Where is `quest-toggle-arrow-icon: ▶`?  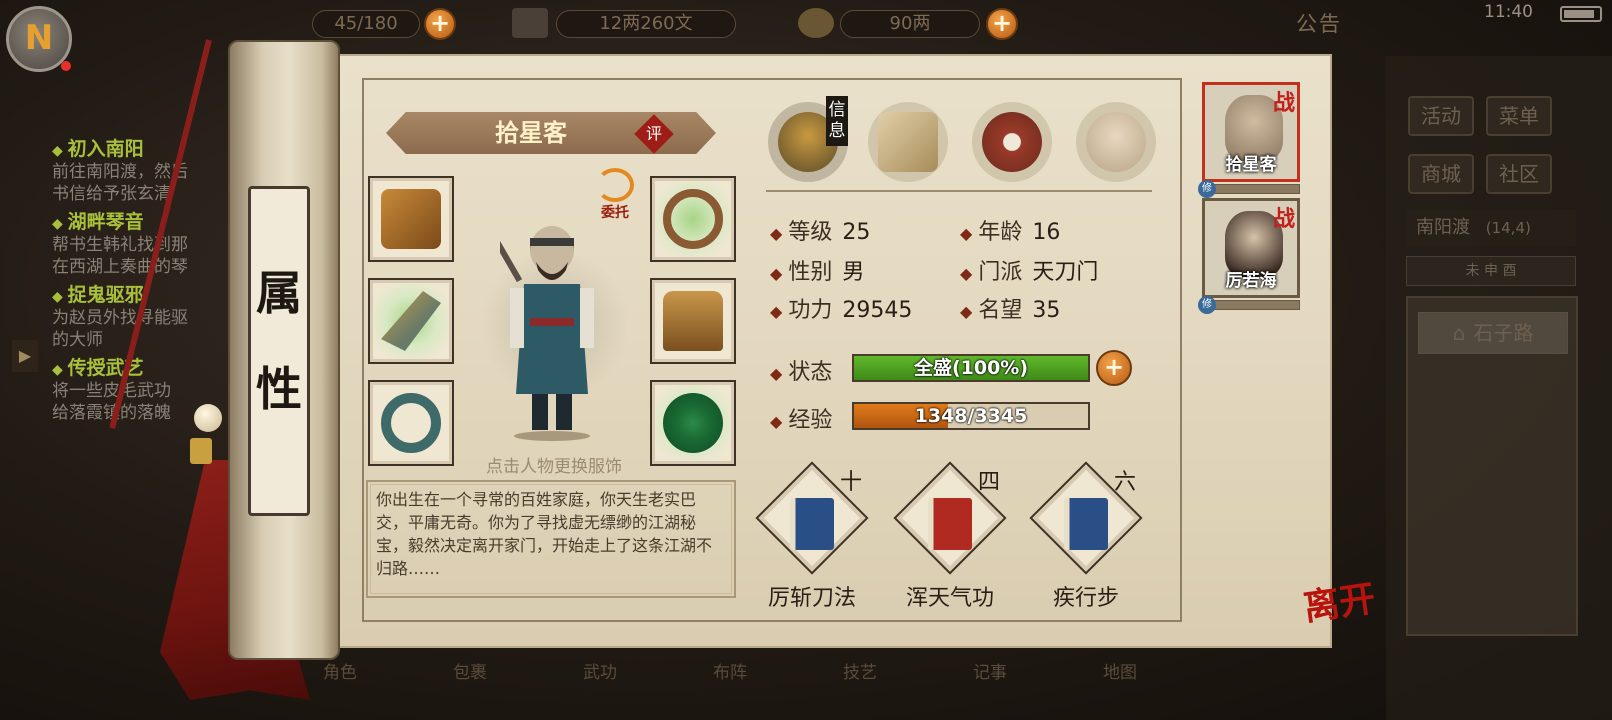
quest-toggle-arrow-icon: ▶ is located at coordinates (25, 356).